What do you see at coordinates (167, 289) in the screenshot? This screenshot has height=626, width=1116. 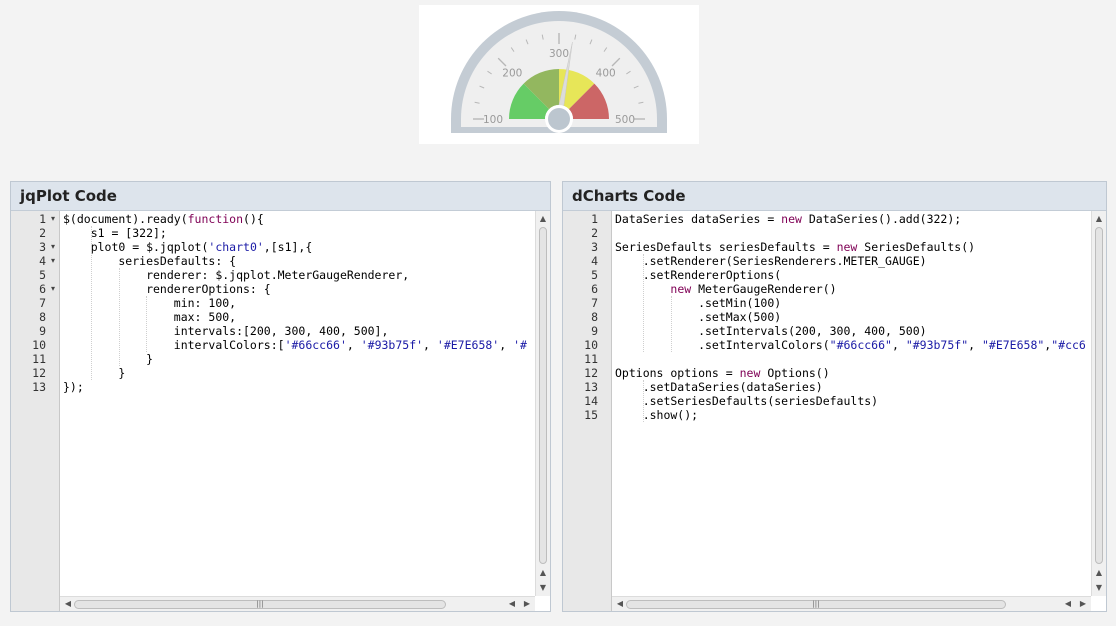 I see `code-line: rendererOptions: {` at bounding box center [167, 289].